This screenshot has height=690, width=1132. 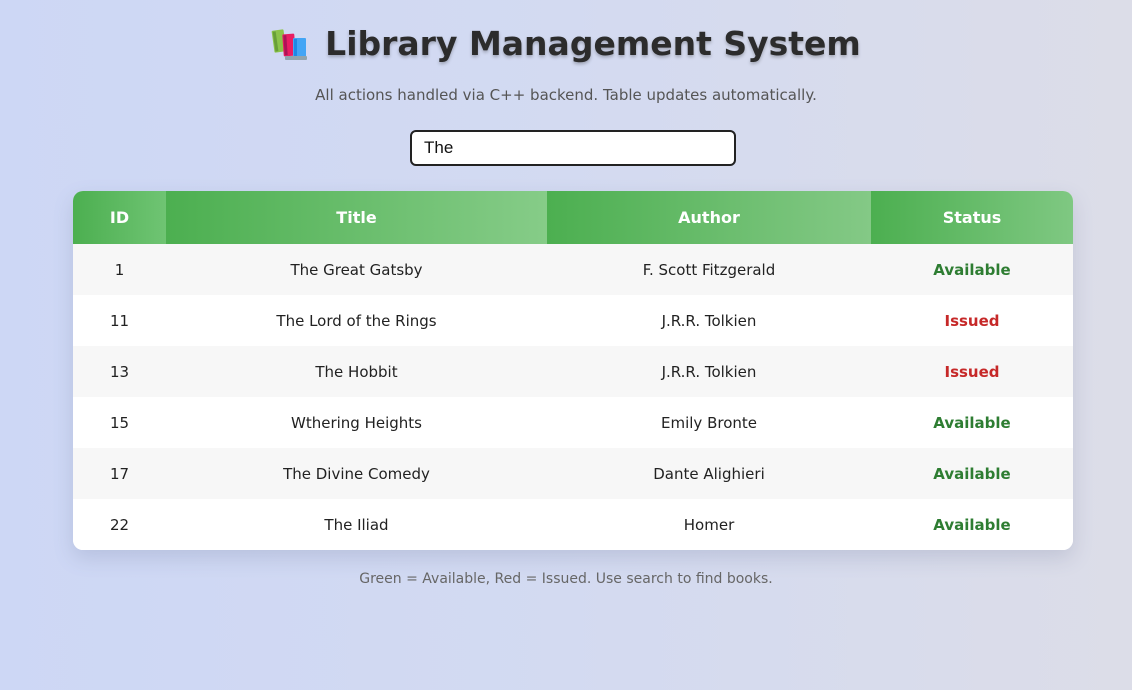 What do you see at coordinates (573, 148) in the screenshot?
I see `search-input` at bounding box center [573, 148].